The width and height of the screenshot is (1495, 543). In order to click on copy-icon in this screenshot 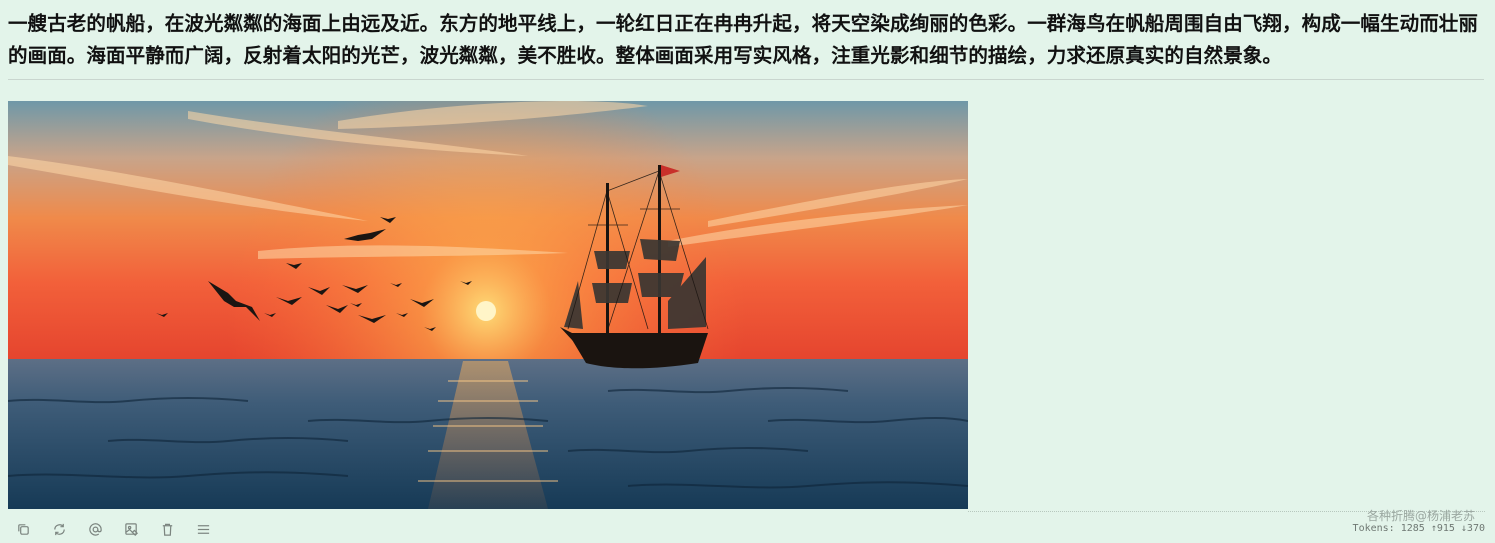, I will do `click(23, 529)`.